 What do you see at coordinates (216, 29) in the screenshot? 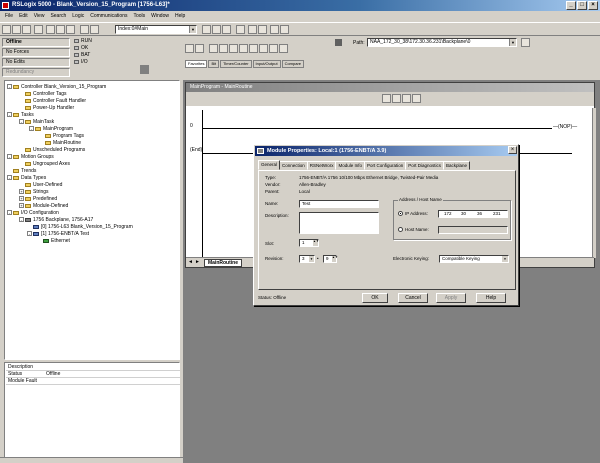
I see `verify-all-icon` at bounding box center [216, 29].